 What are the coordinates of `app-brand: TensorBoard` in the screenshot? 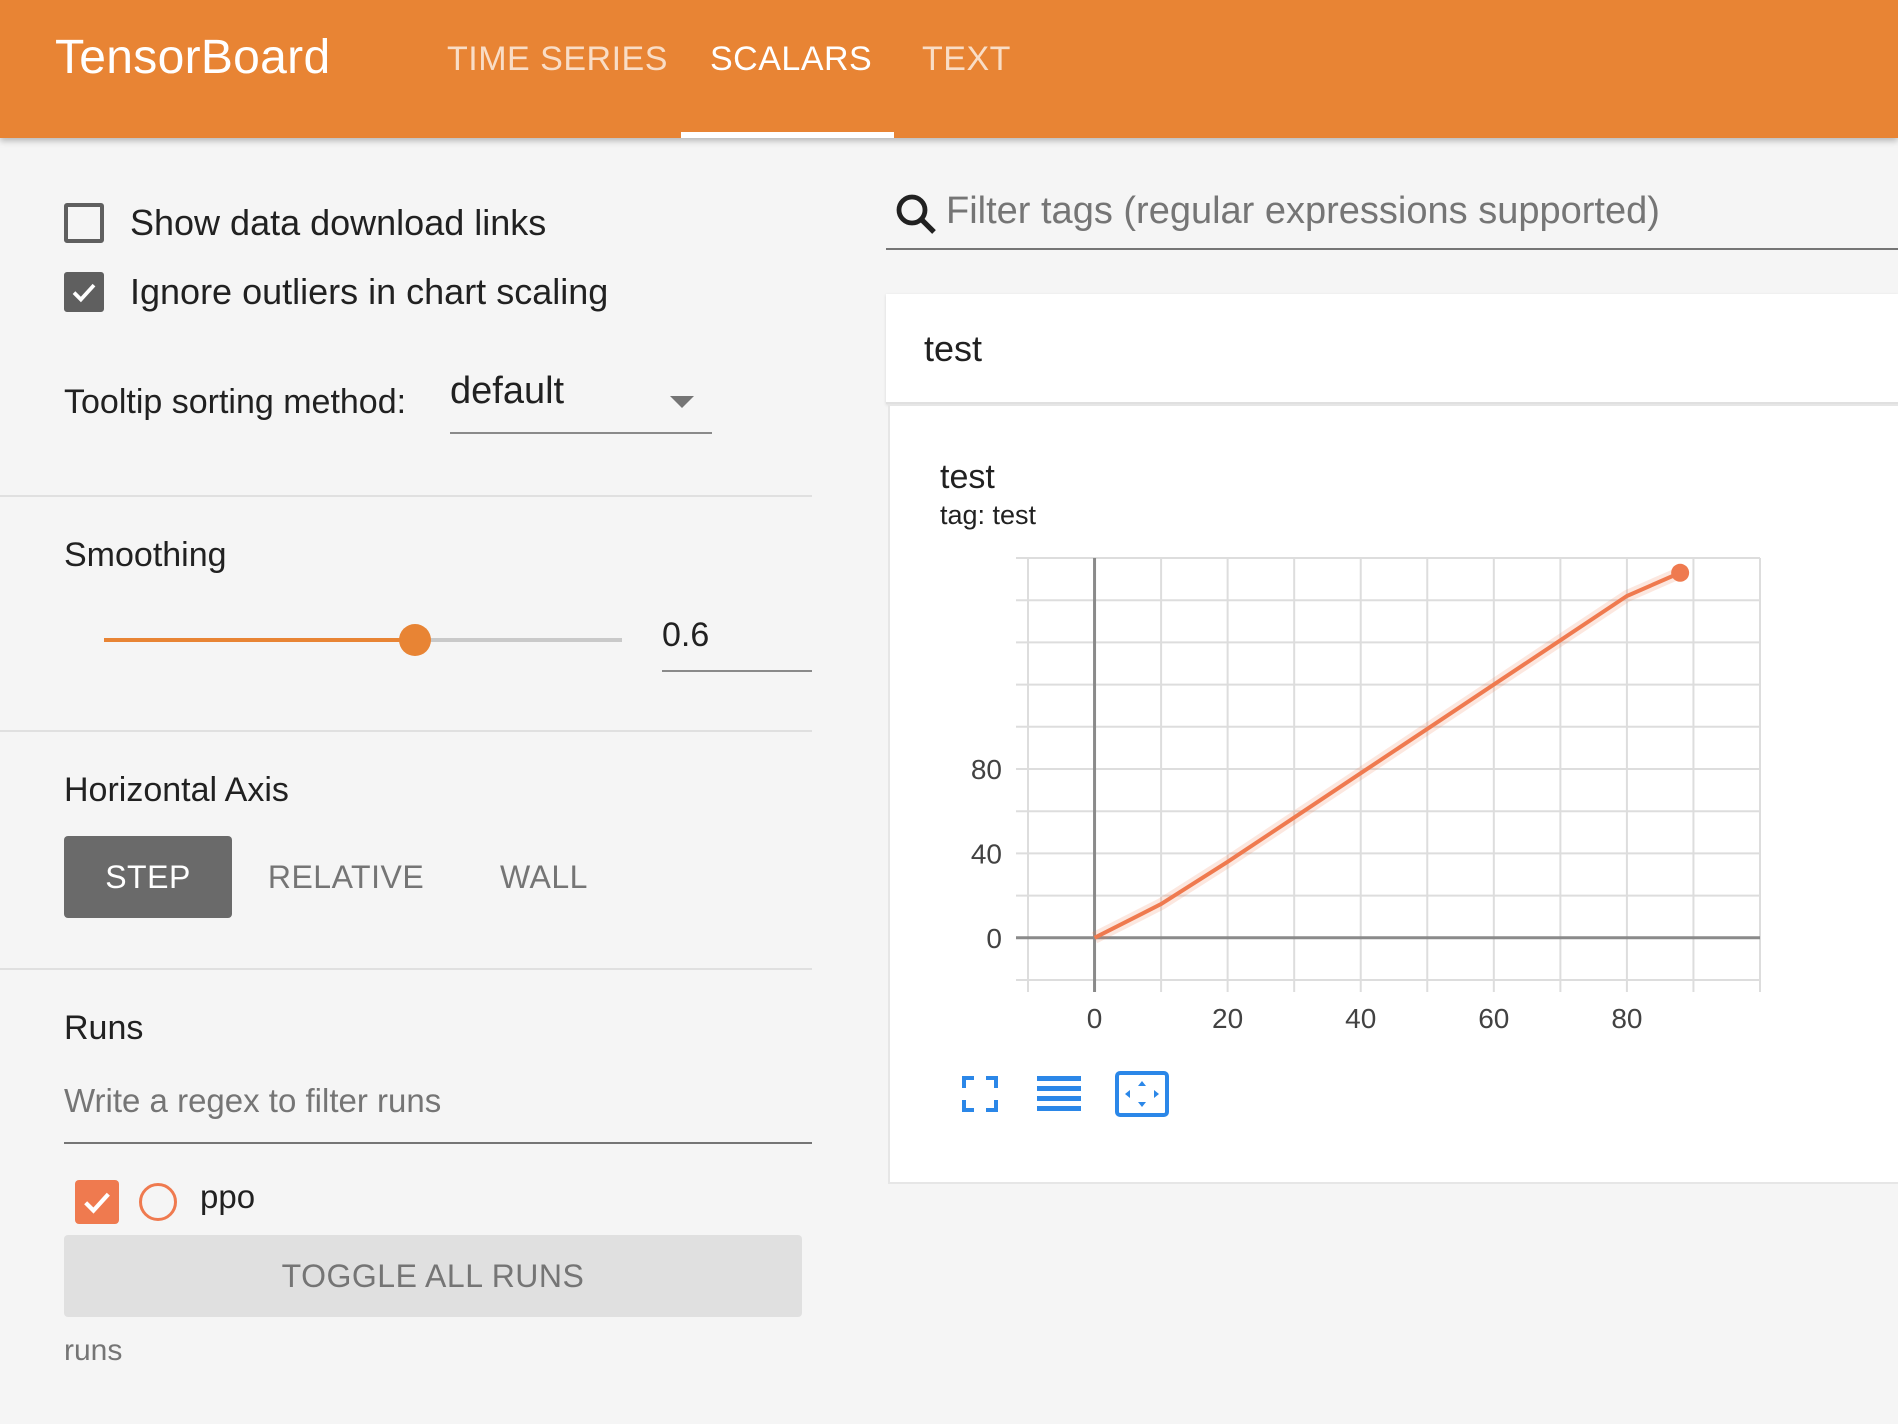 It's located at (193, 57).